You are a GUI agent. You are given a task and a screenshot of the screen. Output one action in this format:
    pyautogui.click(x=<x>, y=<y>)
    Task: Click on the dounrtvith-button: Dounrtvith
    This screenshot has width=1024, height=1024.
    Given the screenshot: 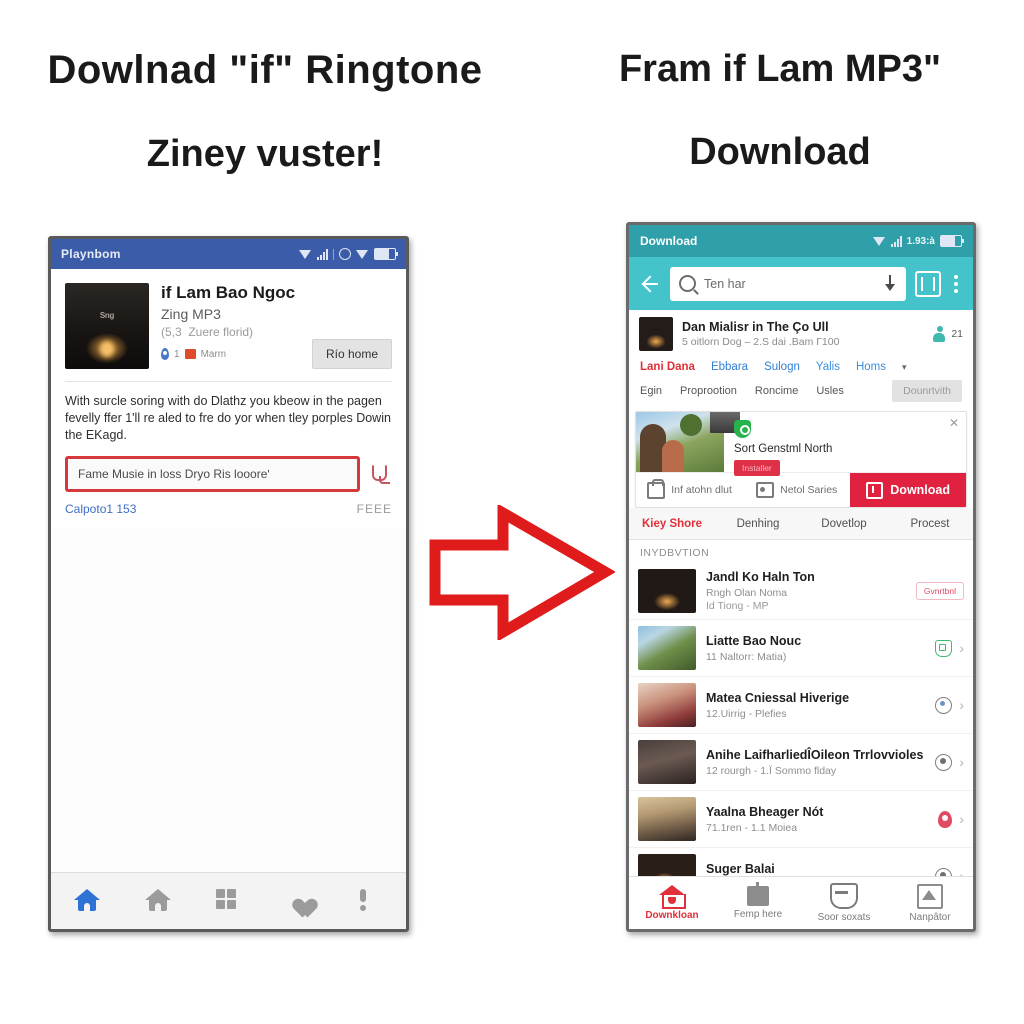 What is the action you would take?
    pyautogui.click(x=927, y=391)
    